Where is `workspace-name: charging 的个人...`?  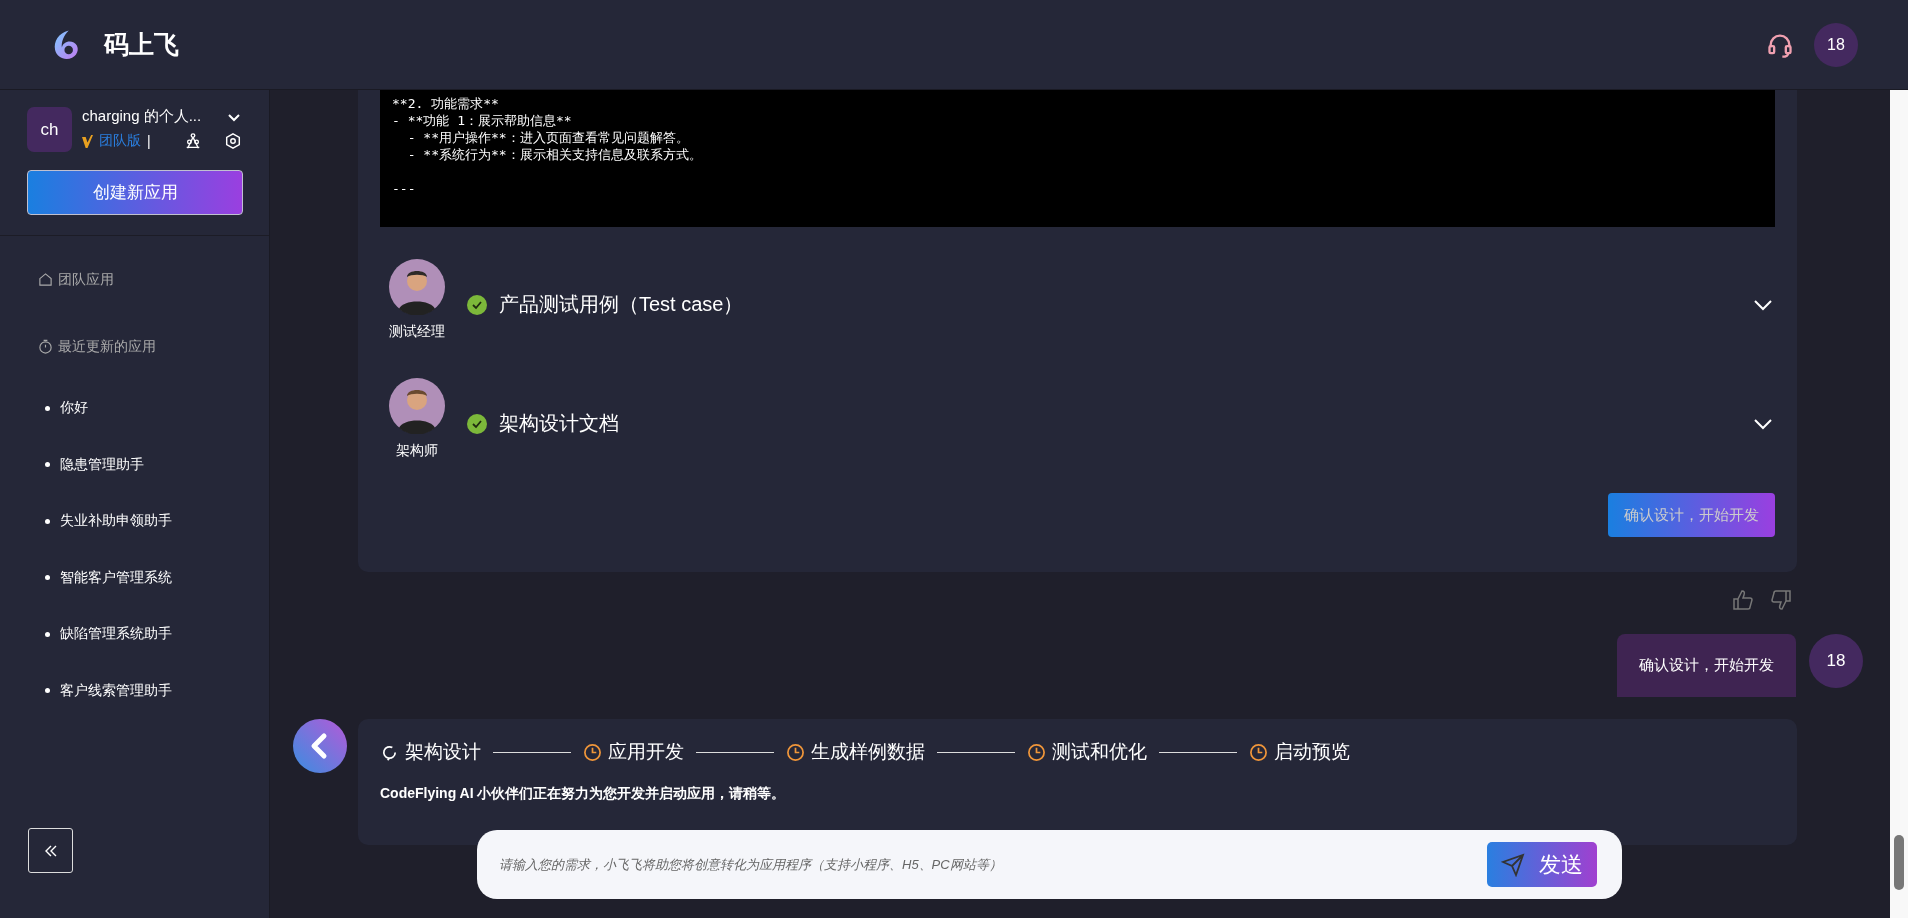
workspace-name: charging 的个人... is located at coordinates (142, 116).